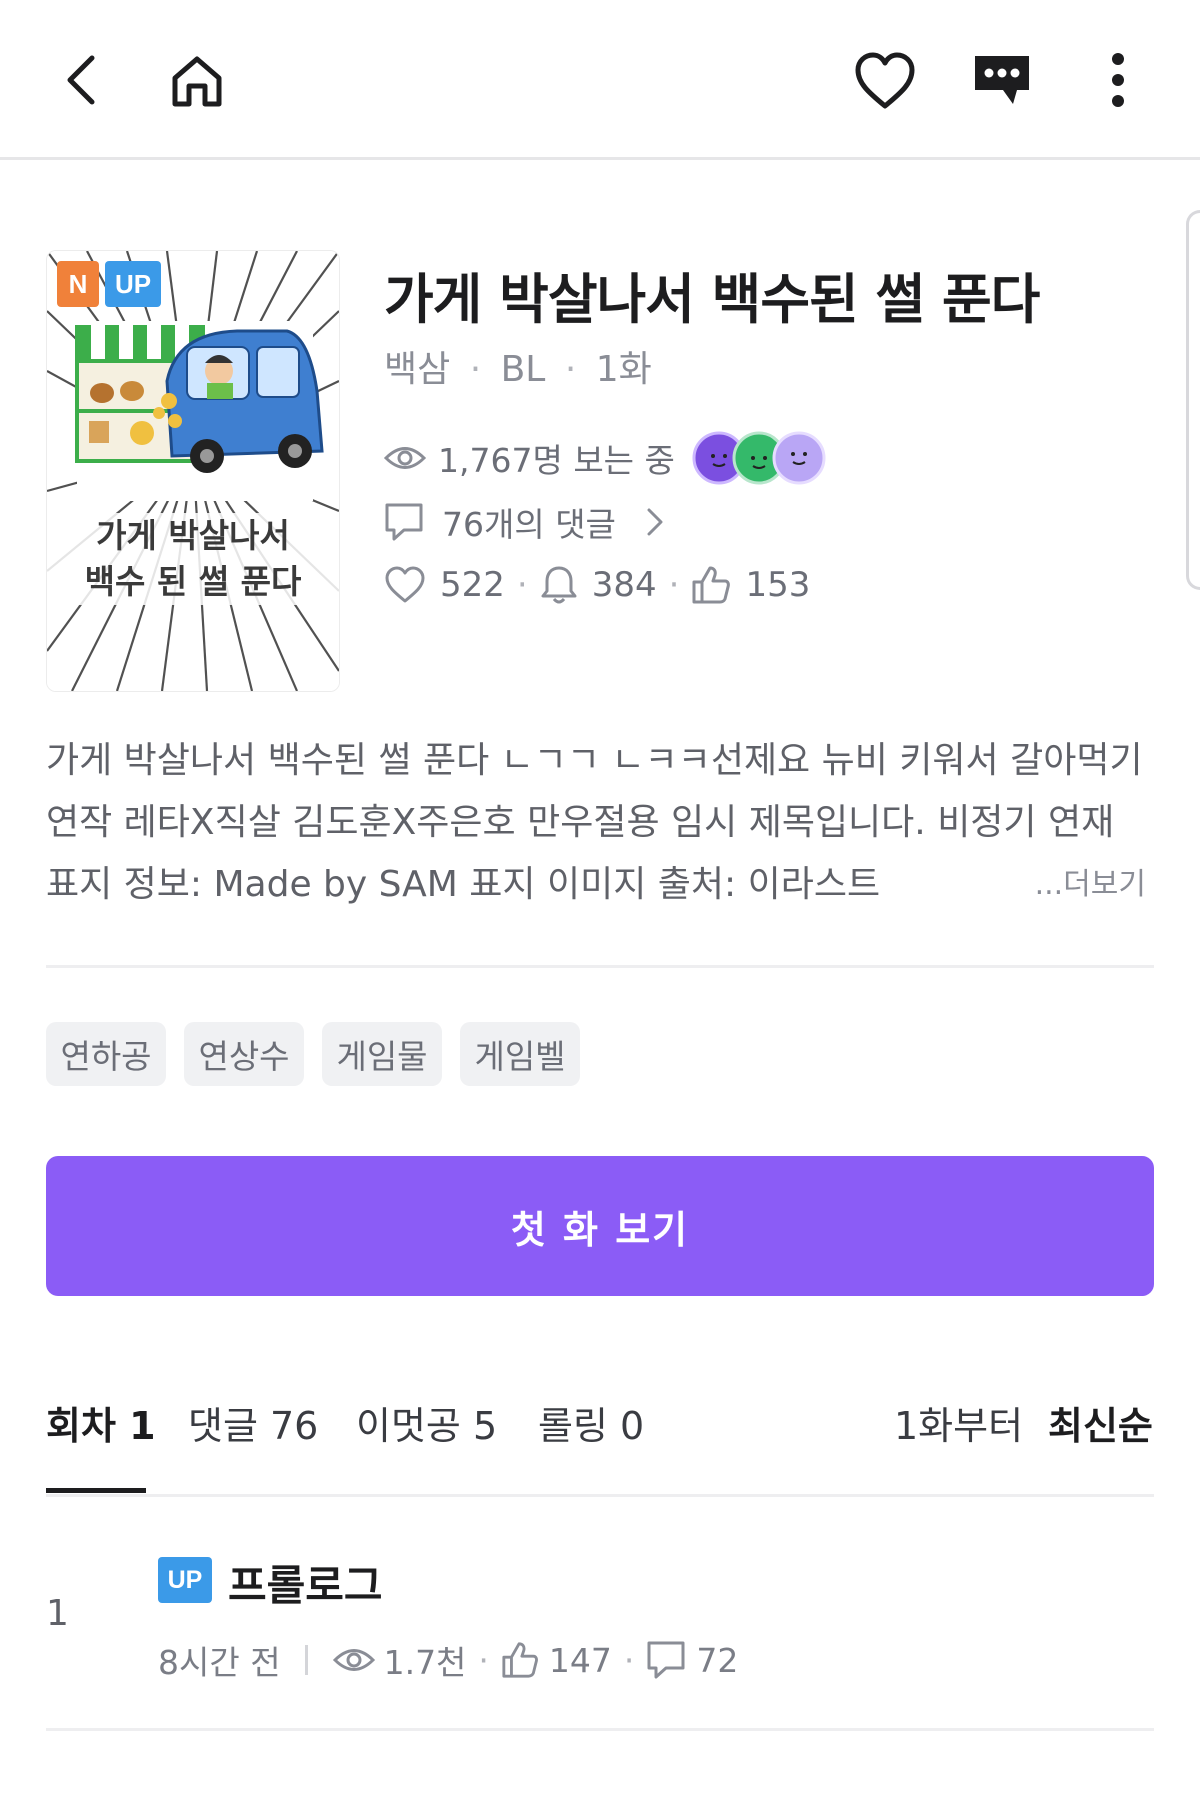 The width and height of the screenshot is (1200, 1813). What do you see at coordinates (101, 1422) in the screenshot?
I see `tab-episodes: 회차 1` at bounding box center [101, 1422].